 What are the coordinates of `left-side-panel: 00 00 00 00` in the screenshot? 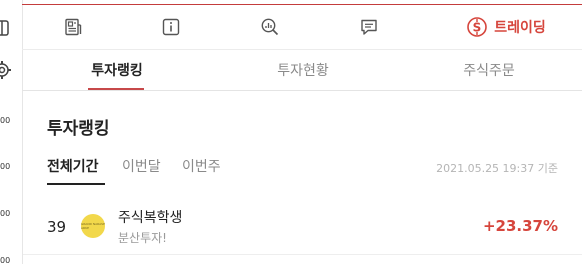 It's located at (11, 132).